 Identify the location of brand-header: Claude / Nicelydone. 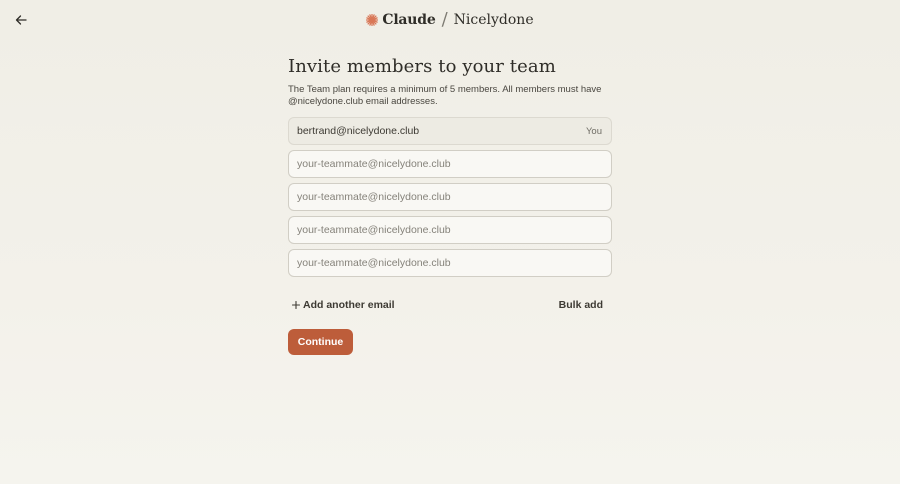
(450, 19).